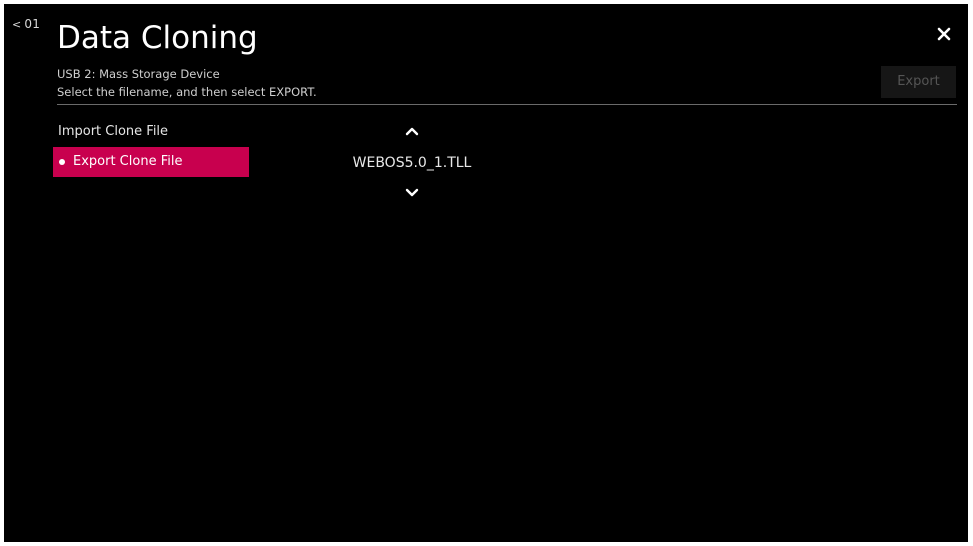 The height and width of the screenshot is (546, 973). I want to click on chevron-down-icon, so click(412, 192).